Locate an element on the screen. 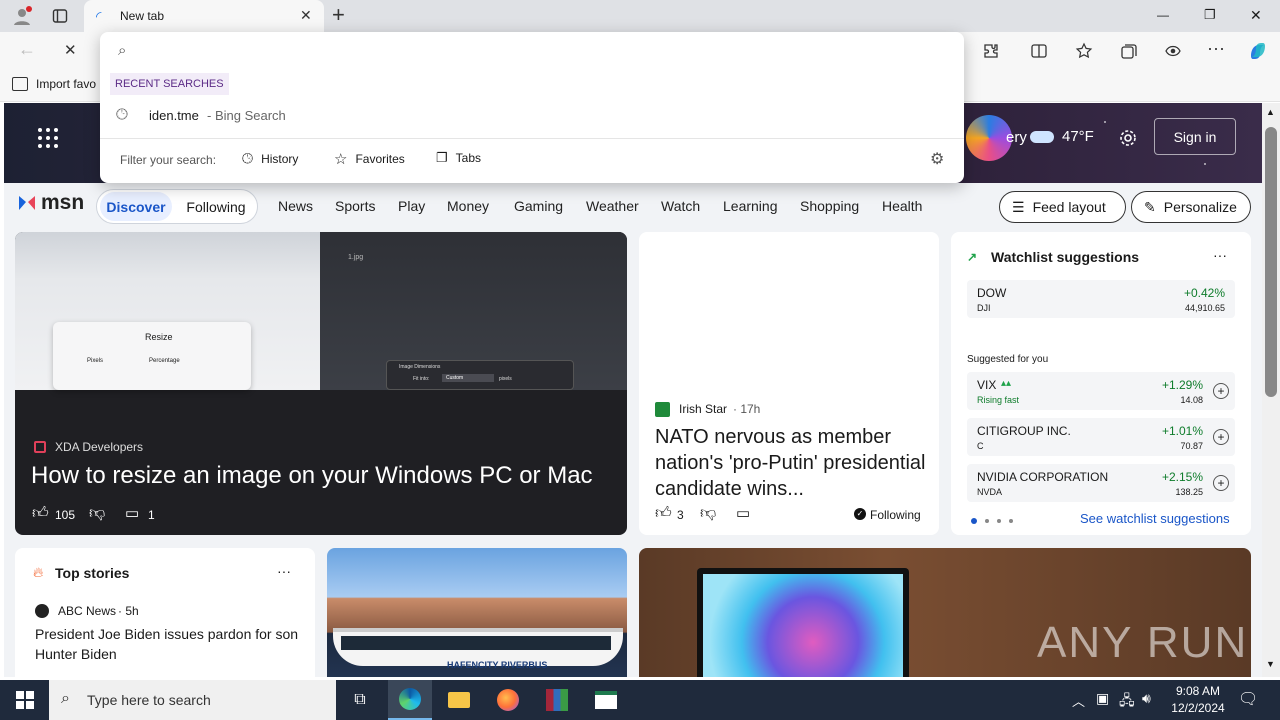 This screenshot has width=1280, height=720. browser-tab: ◜ New tab ✕ is located at coordinates (204, 16).